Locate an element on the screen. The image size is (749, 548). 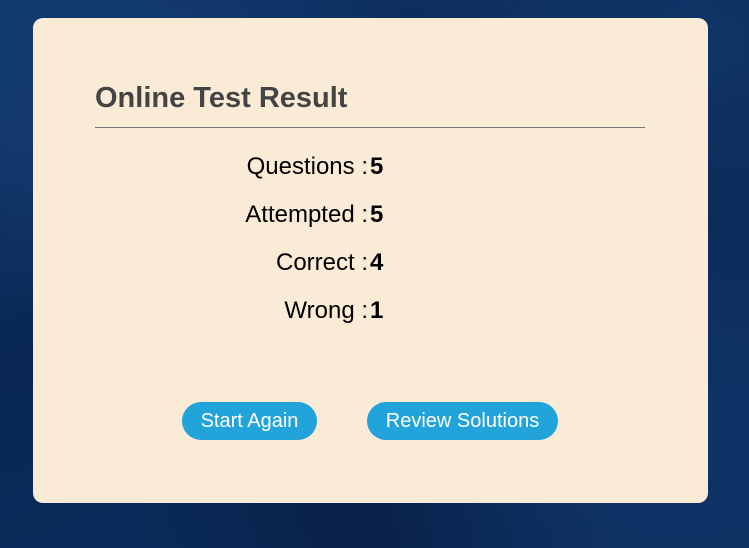
stat-label-correct: Correct : is located at coordinates (321, 262).